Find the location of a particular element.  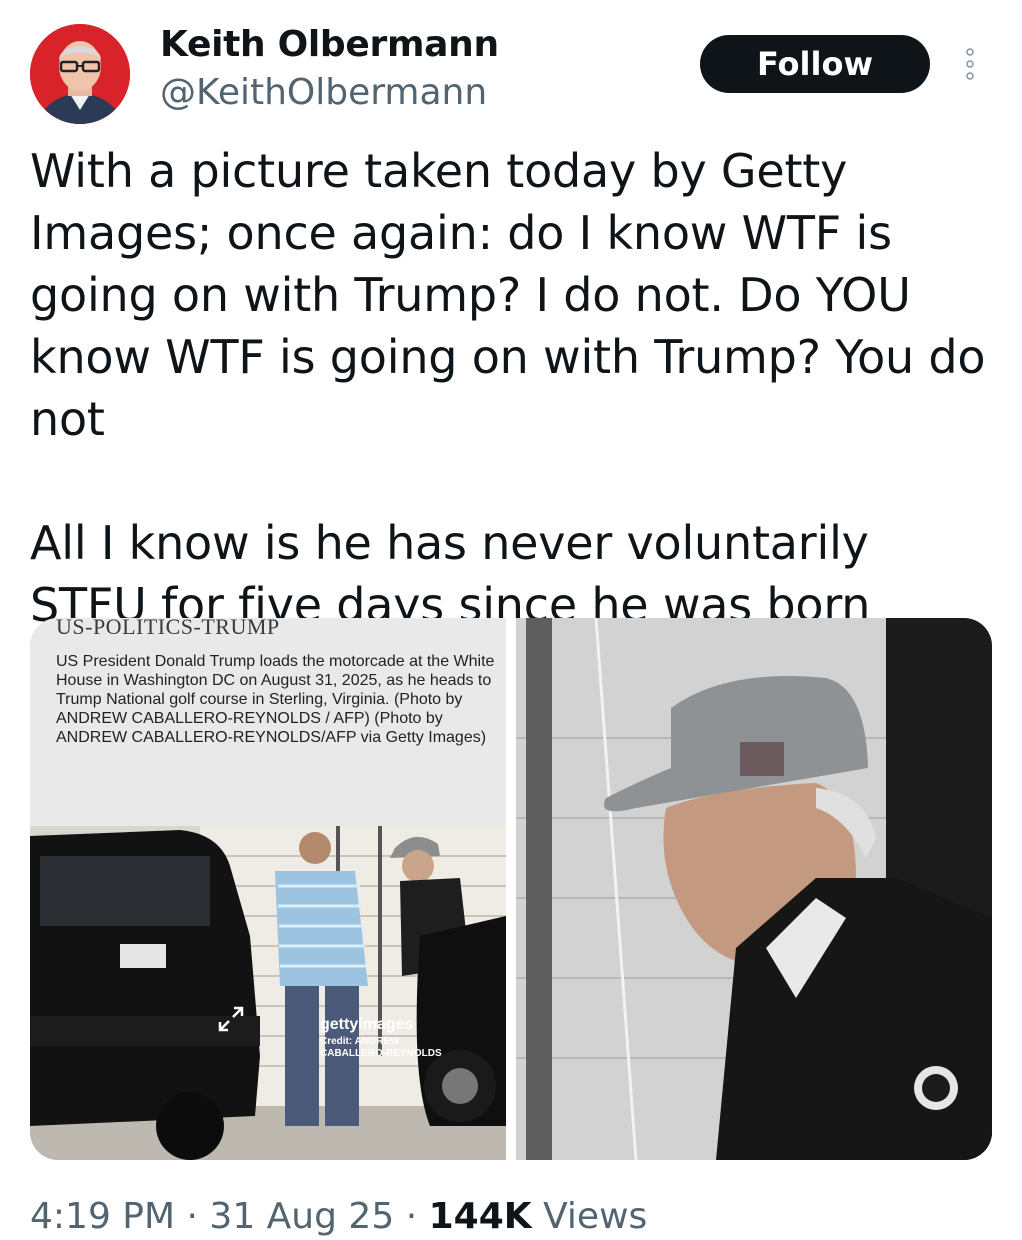

getty-watermark: gettyimages is located at coordinates (367, 1024).